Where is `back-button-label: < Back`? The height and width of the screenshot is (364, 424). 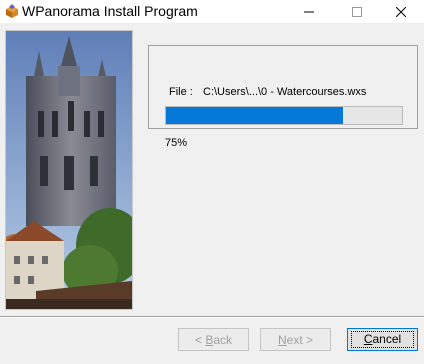 back-button-label: < Back is located at coordinates (213, 339).